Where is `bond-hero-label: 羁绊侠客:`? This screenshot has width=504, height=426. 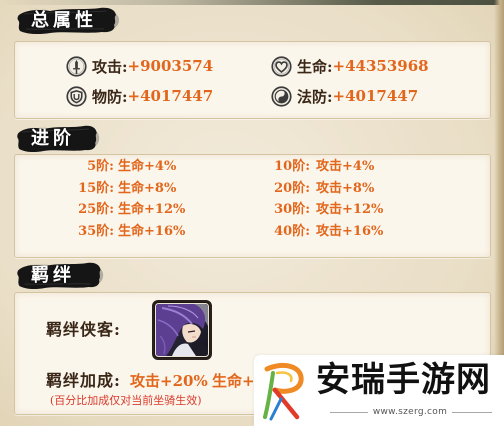 bond-hero-label: 羁绊侠客: is located at coordinates (83, 329).